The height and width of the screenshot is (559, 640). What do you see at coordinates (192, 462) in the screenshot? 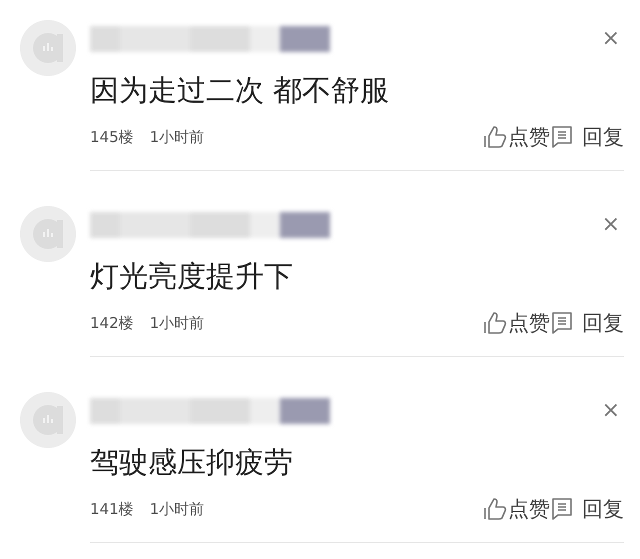
I see `comment-text: 驾驶感压抑疲劳` at bounding box center [192, 462].